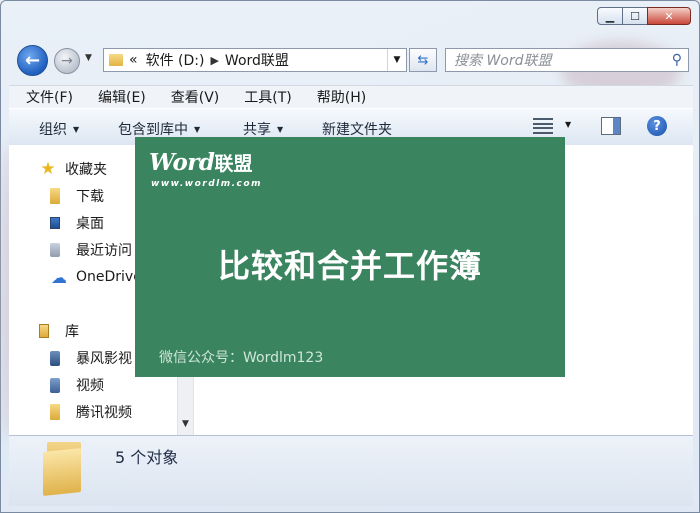  What do you see at coordinates (341, 97) in the screenshot?
I see `menu-help: 帮助(H)` at bounding box center [341, 97].